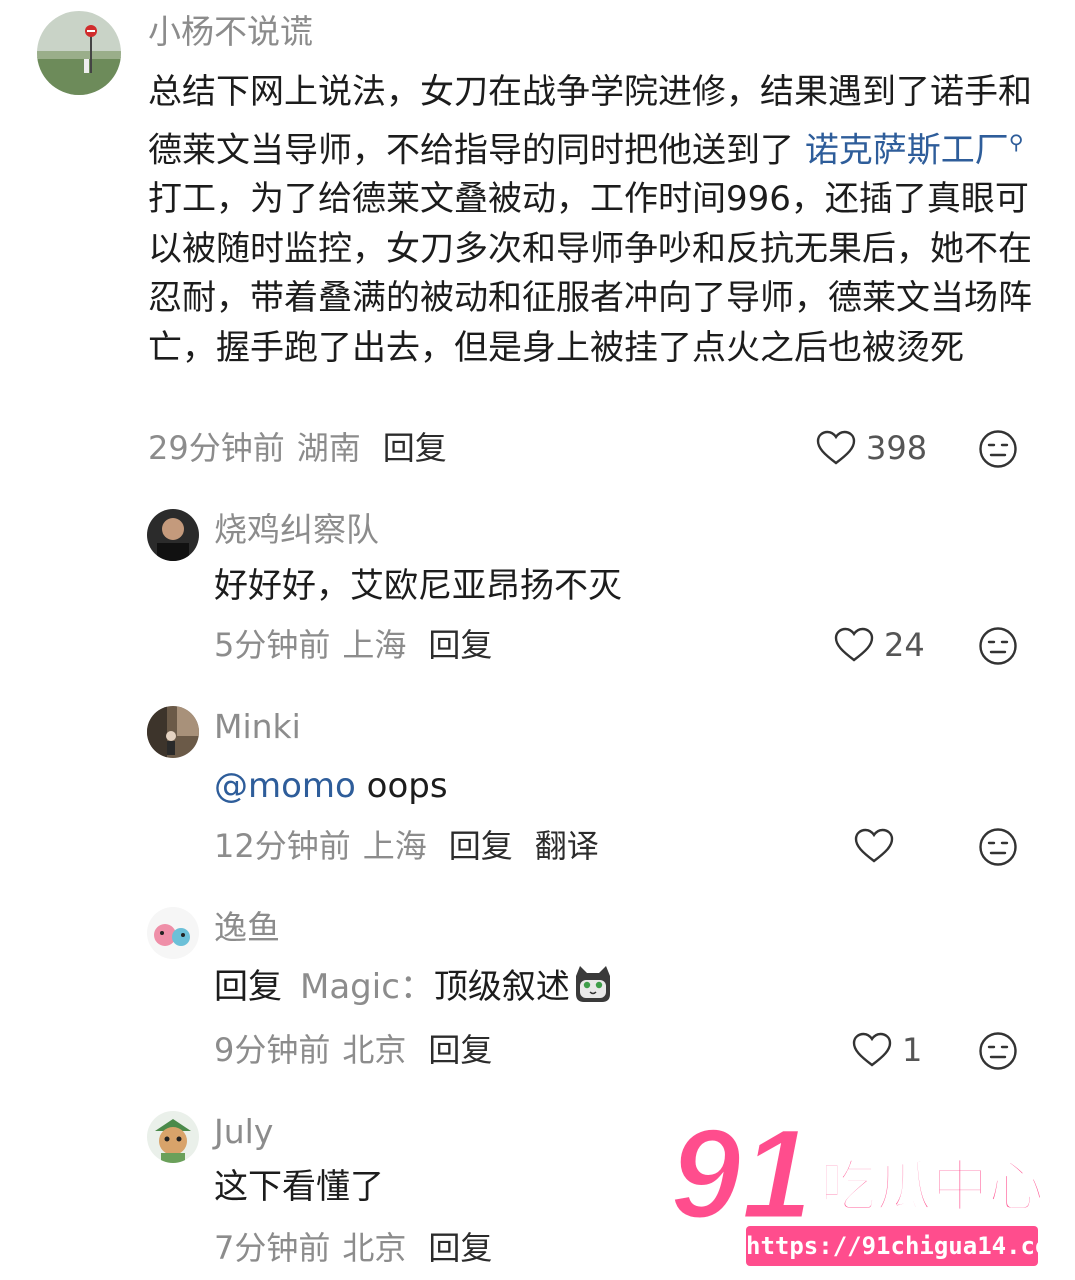 This screenshot has width=1075, height=1280. What do you see at coordinates (216, 448) in the screenshot?
I see `timestamp: 29分钟前` at bounding box center [216, 448].